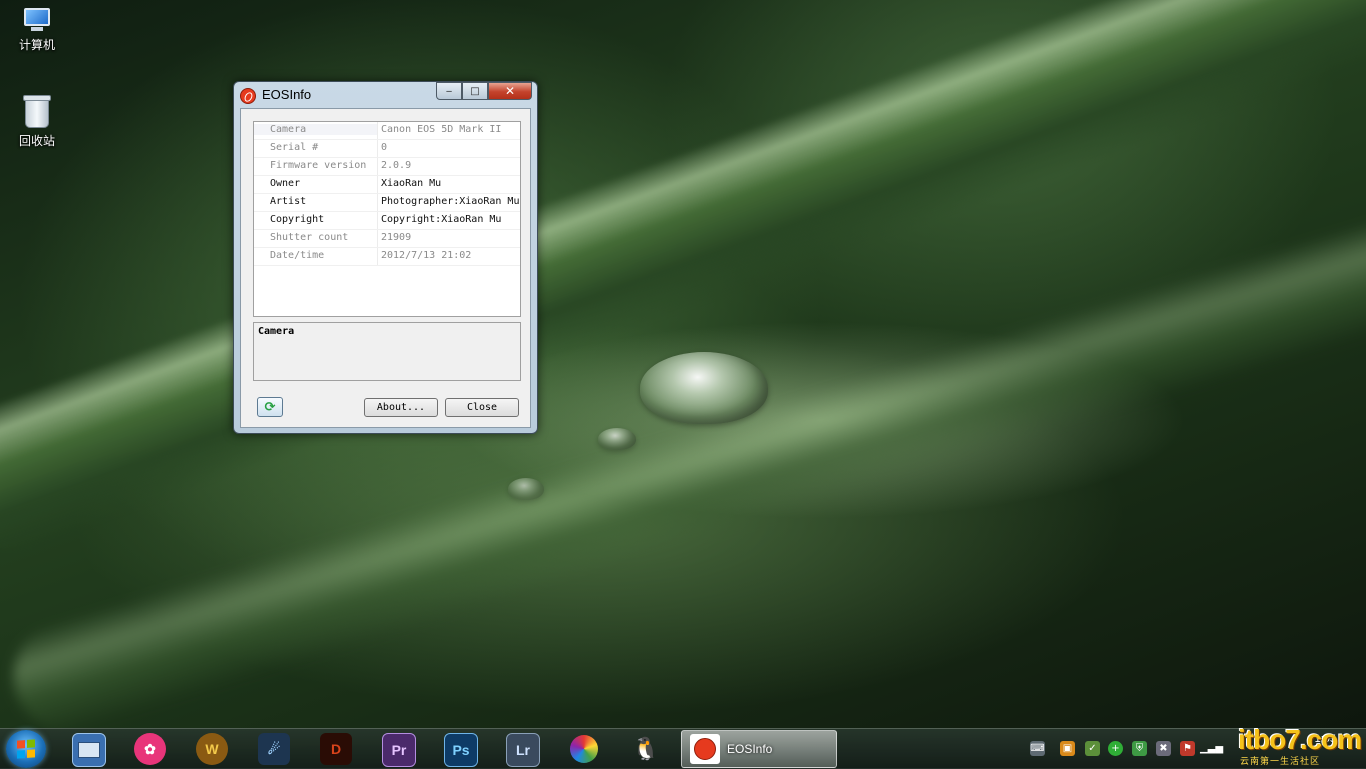 Image resolution: width=1366 pixels, height=769 pixels. I want to click on taskbar-task-label: EOSInfo, so click(750, 749).